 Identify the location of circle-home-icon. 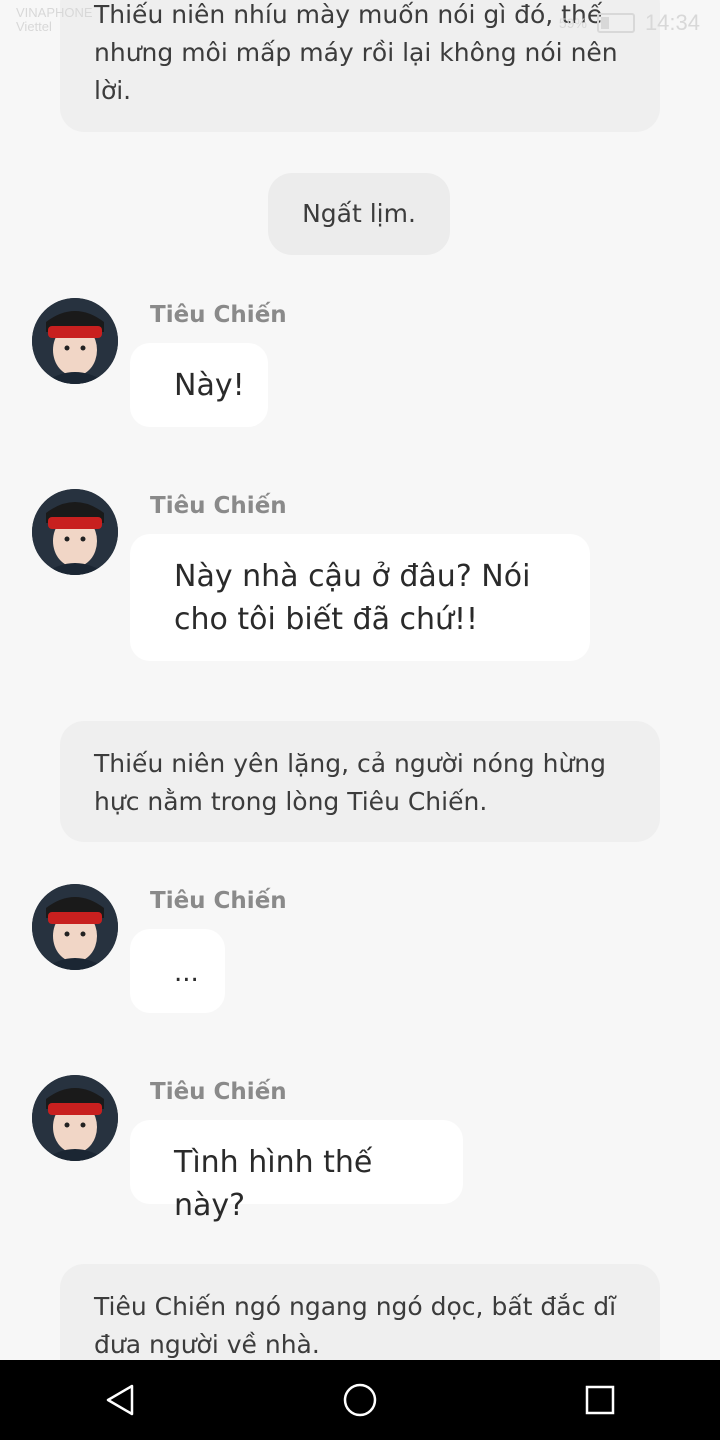
(360, 1400).